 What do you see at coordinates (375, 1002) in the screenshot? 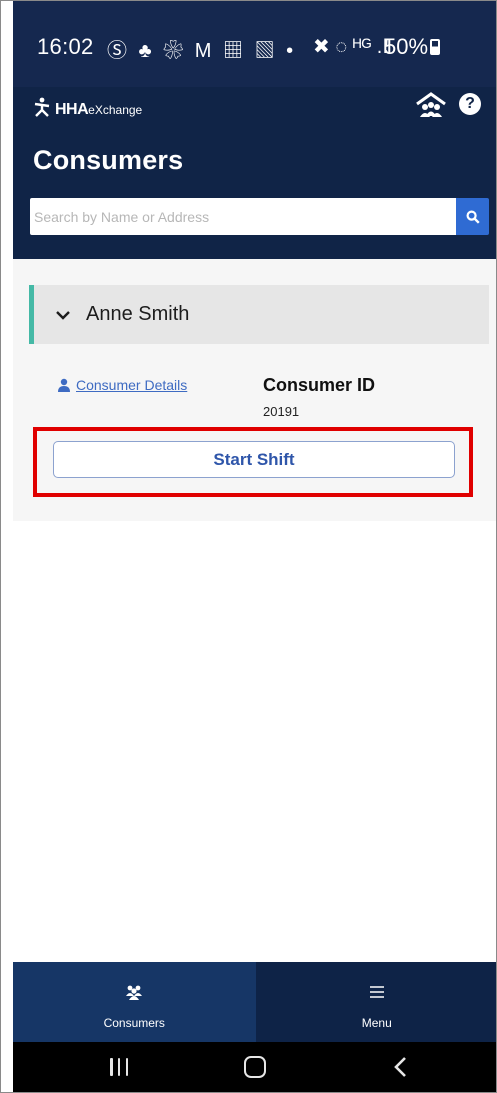
I see `nav-menu: Menu` at bounding box center [375, 1002].